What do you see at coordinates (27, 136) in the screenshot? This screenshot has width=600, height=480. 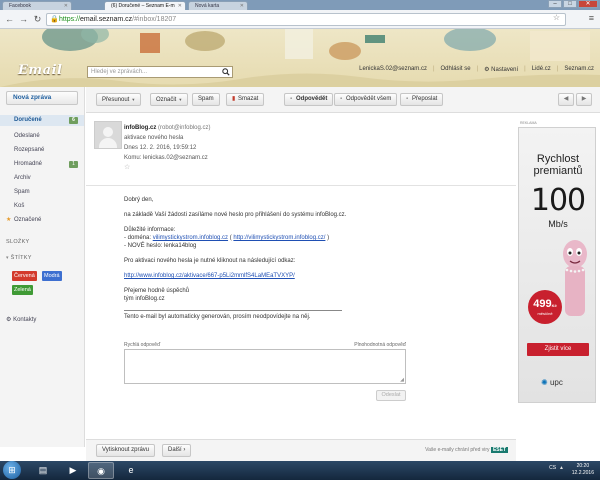 I see `folder-label: Odeslané` at bounding box center [27, 136].